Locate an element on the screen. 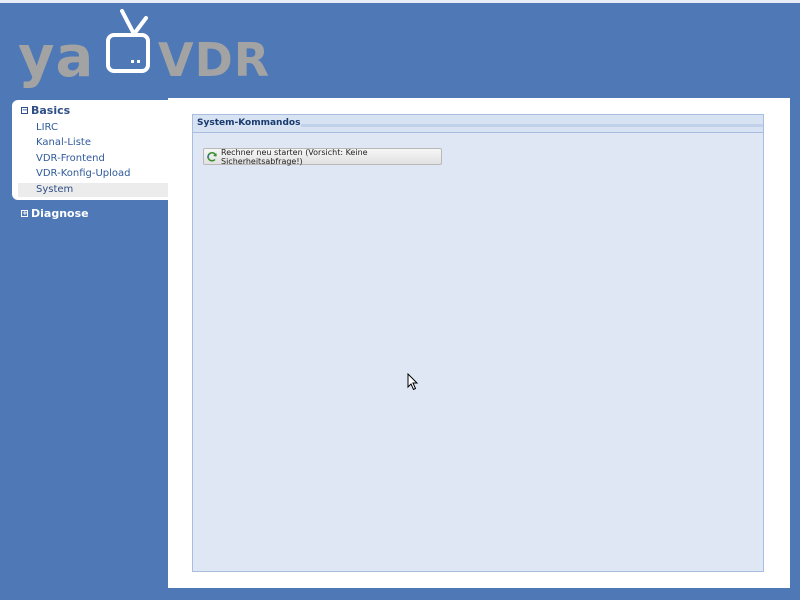 This screenshot has height=600, width=800. panel-header-rule is located at coordinates (532, 125).